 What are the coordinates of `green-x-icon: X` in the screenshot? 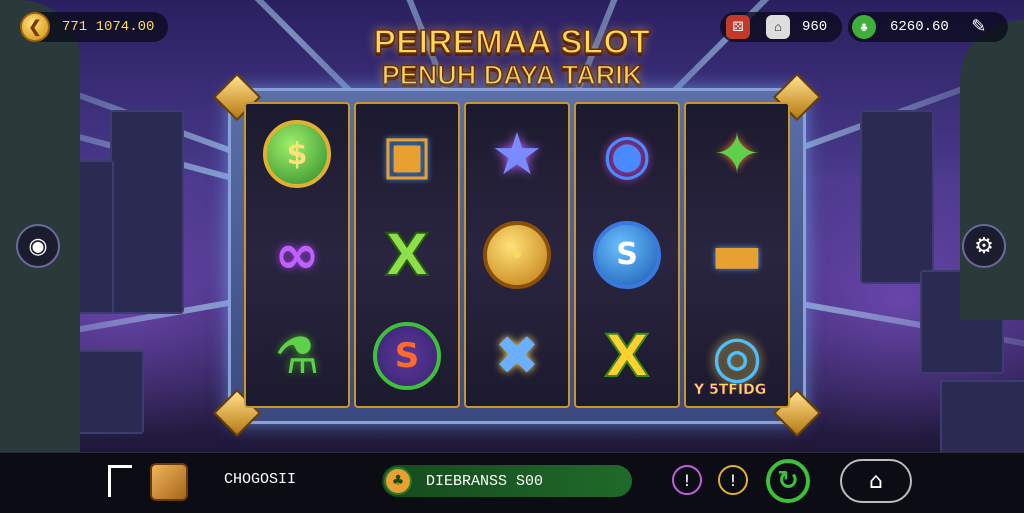 It's located at (407, 255).